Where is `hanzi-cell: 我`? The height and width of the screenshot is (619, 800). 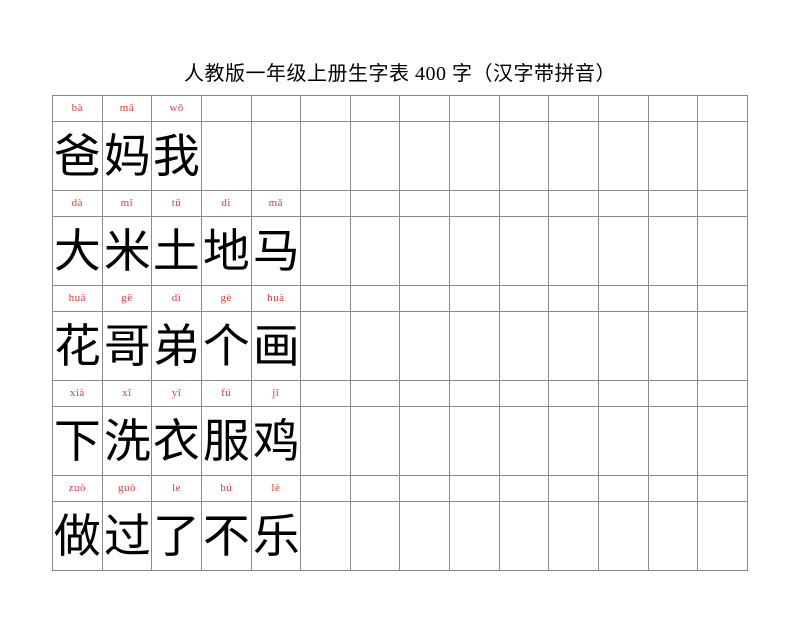 hanzi-cell: 我 is located at coordinates (176, 156).